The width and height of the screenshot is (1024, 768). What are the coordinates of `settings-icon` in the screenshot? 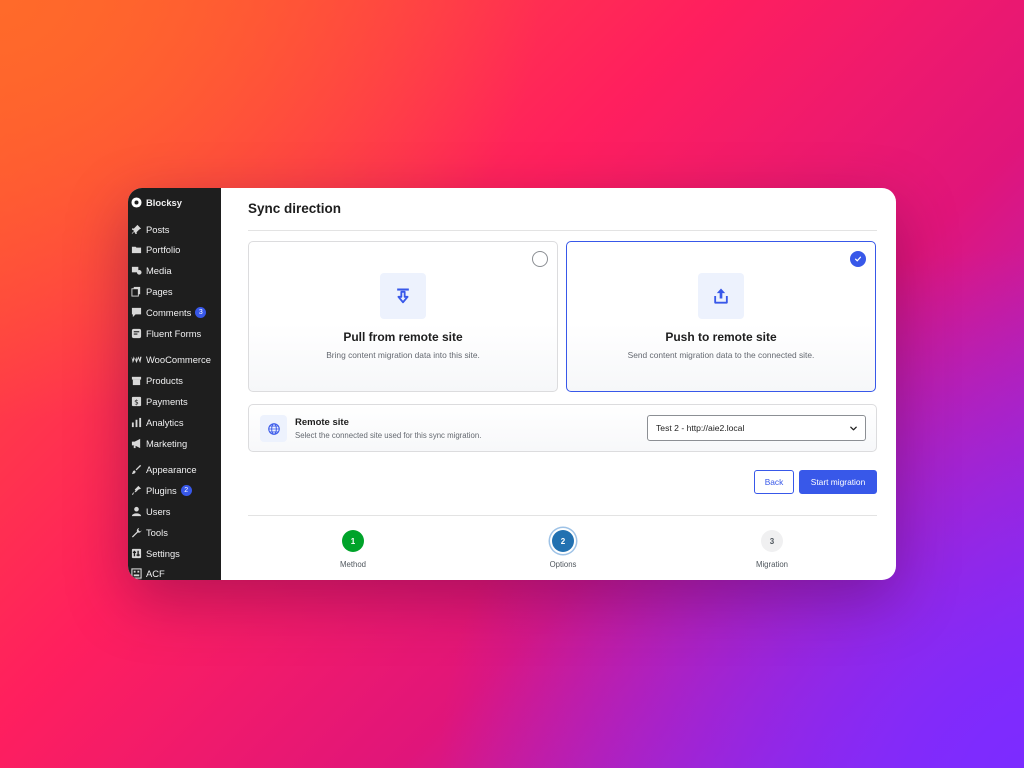 It's located at (136, 553).